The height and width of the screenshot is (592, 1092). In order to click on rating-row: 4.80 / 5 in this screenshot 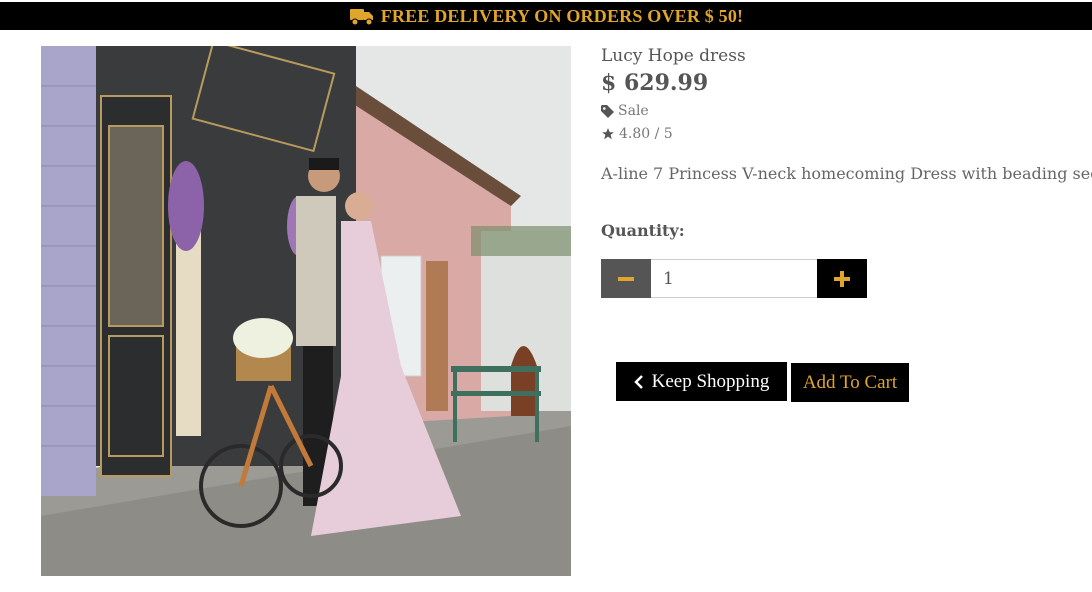, I will do `click(637, 134)`.